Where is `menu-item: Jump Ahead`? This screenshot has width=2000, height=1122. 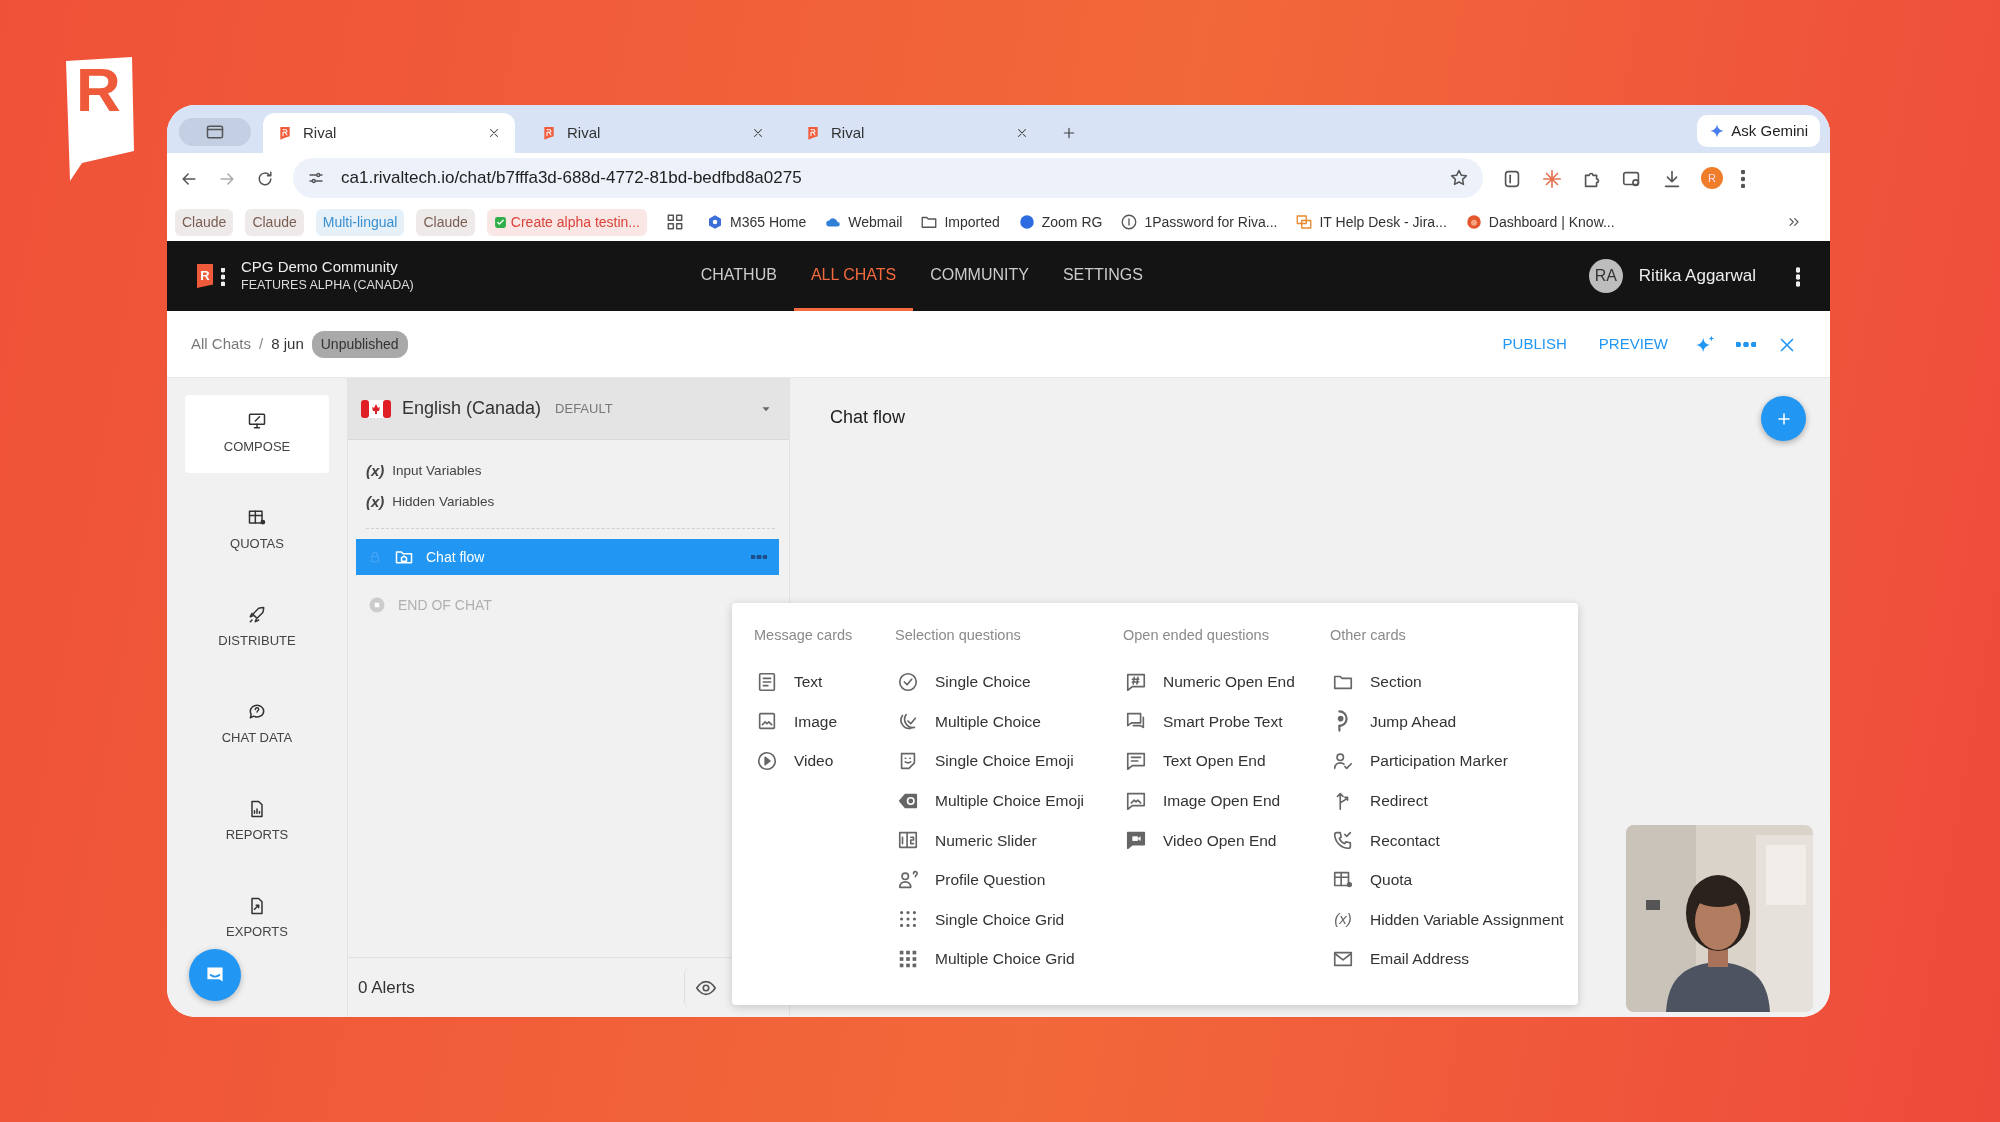 menu-item: Jump Ahead is located at coordinates (1393, 721).